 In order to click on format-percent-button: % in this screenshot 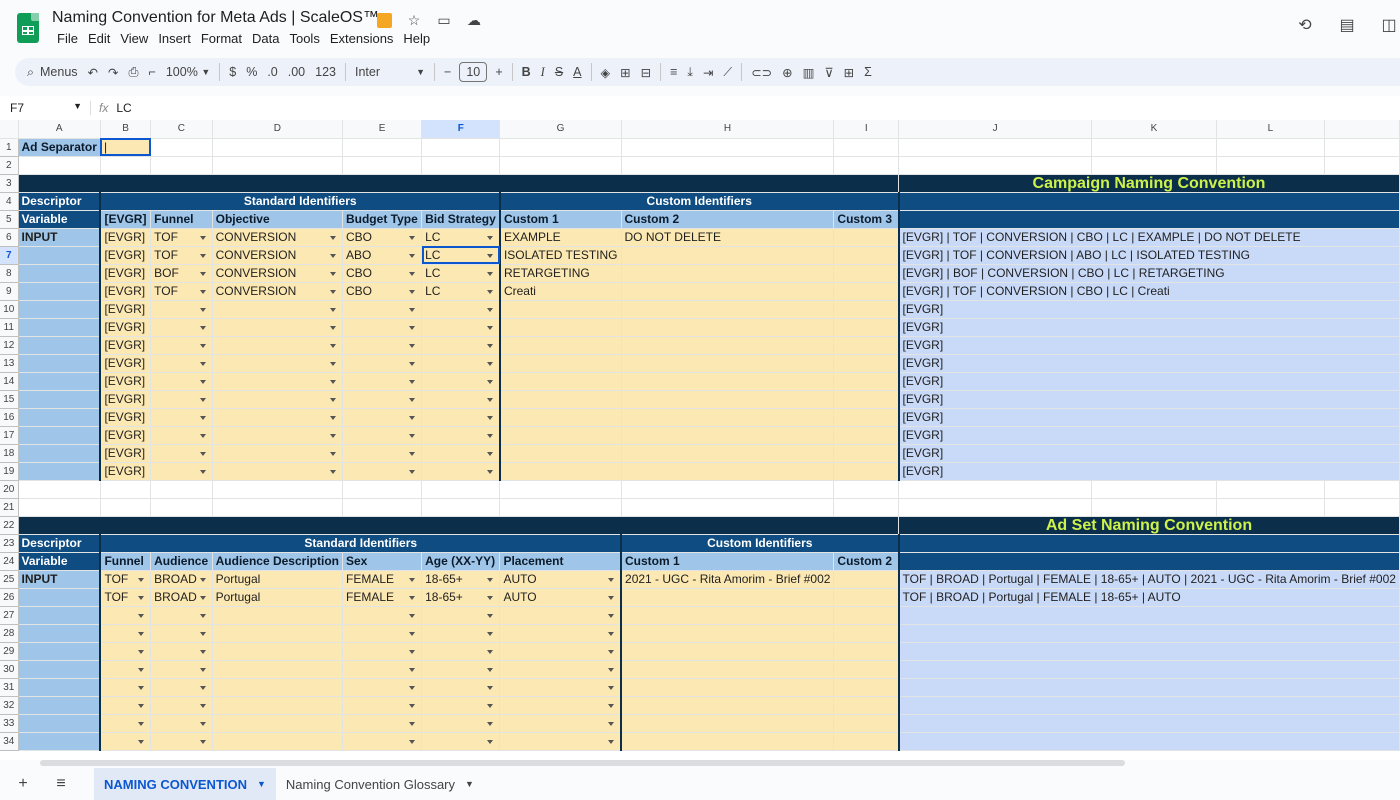, I will do `click(251, 72)`.